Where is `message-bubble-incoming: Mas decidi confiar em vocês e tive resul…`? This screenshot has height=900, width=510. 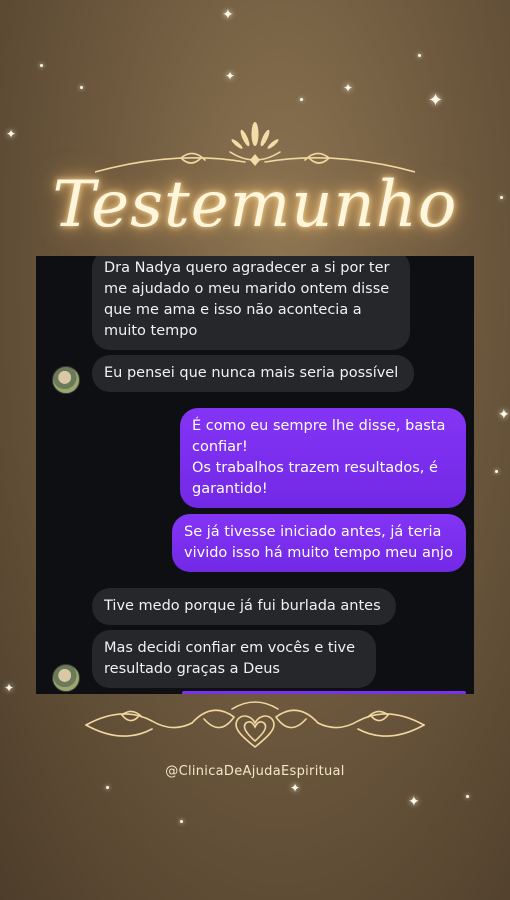
message-bubble-incoming: Mas decidi confiar em vocês e tive resul… is located at coordinates (234, 659).